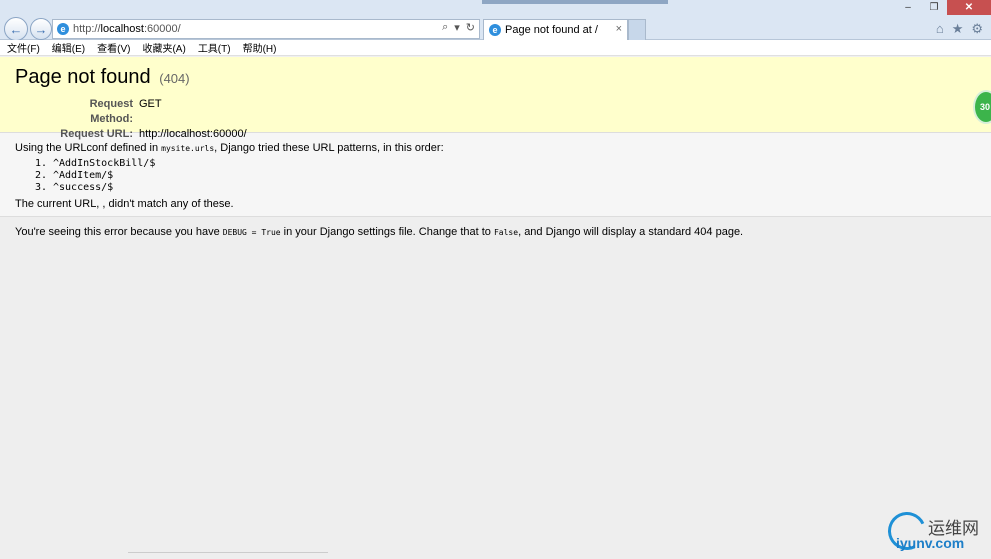  What do you see at coordinates (445, 27) in the screenshot?
I see `search-icon: ⌕` at bounding box center [445, 27].